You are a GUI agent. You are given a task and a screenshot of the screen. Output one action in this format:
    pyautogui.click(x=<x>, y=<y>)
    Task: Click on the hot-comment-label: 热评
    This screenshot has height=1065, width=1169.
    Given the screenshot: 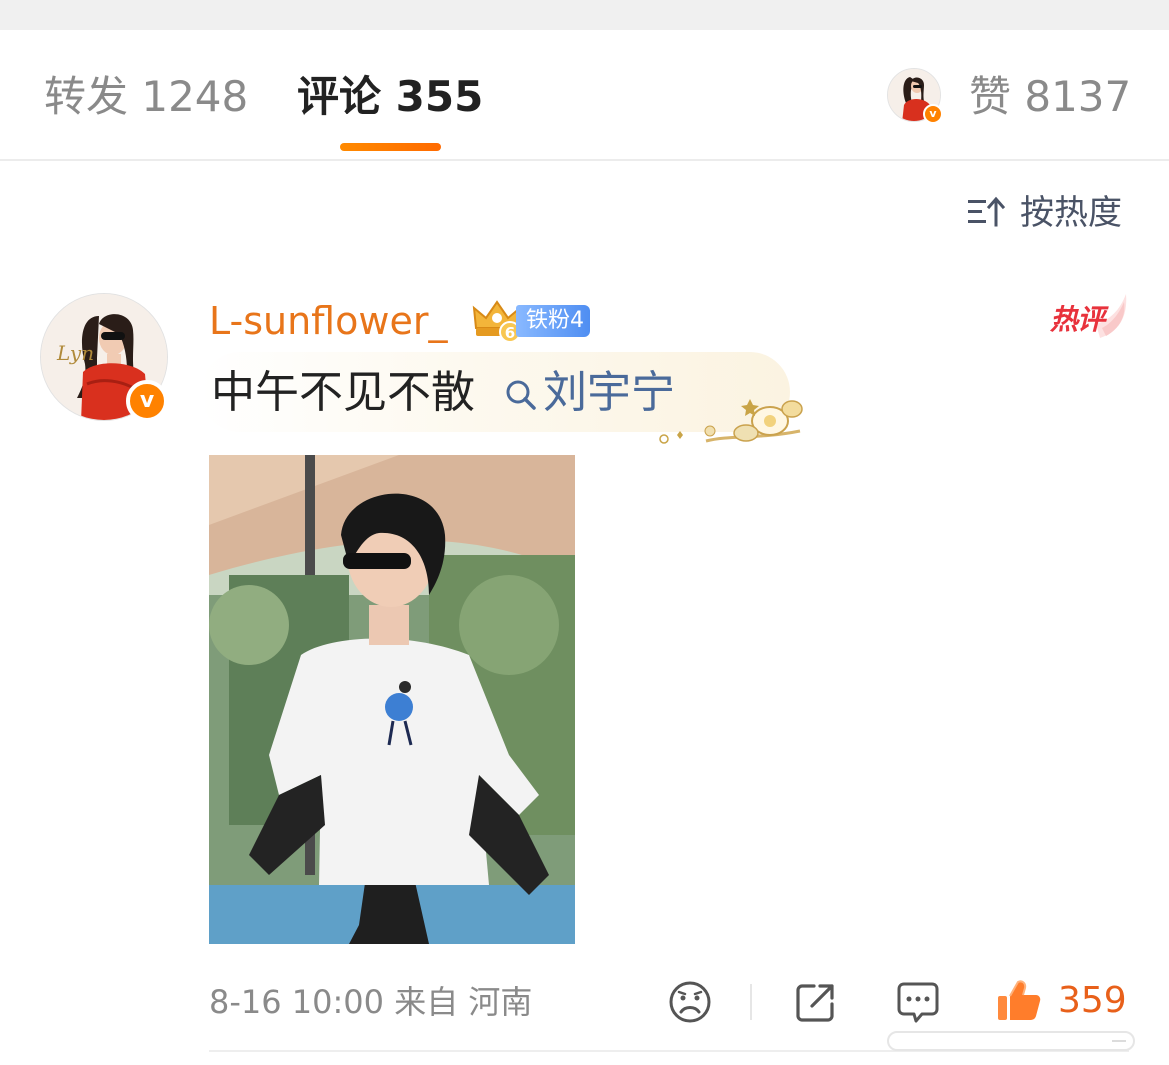 What is the action you would take?
    pyautogui.click(x=1077, y=319)
    